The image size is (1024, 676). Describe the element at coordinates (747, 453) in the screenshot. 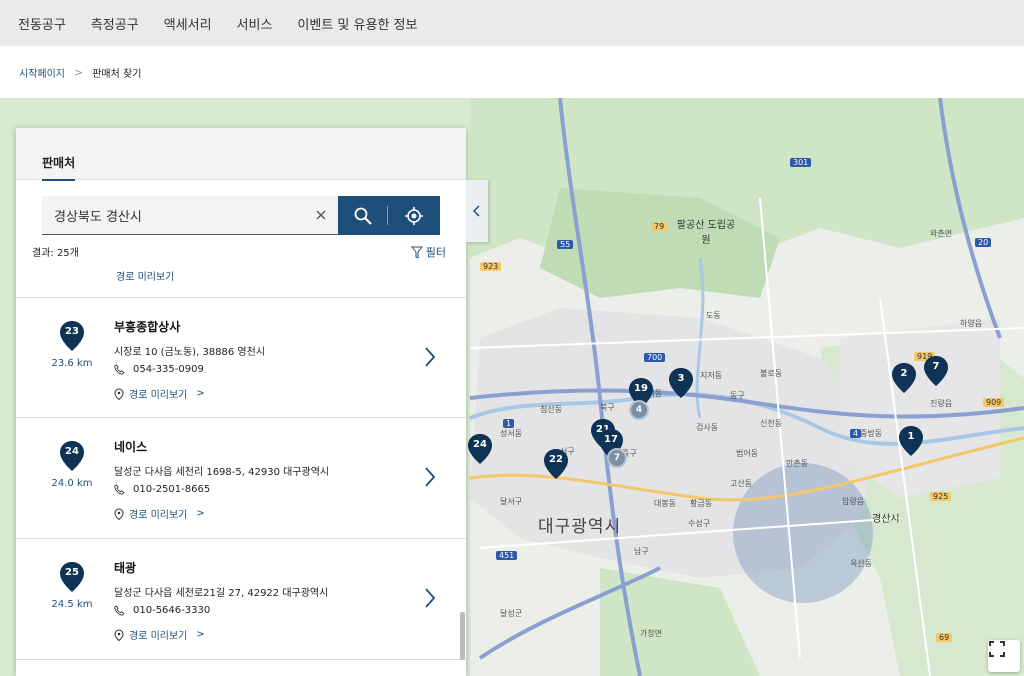

I see `map-district-label: 범어동` at that location.